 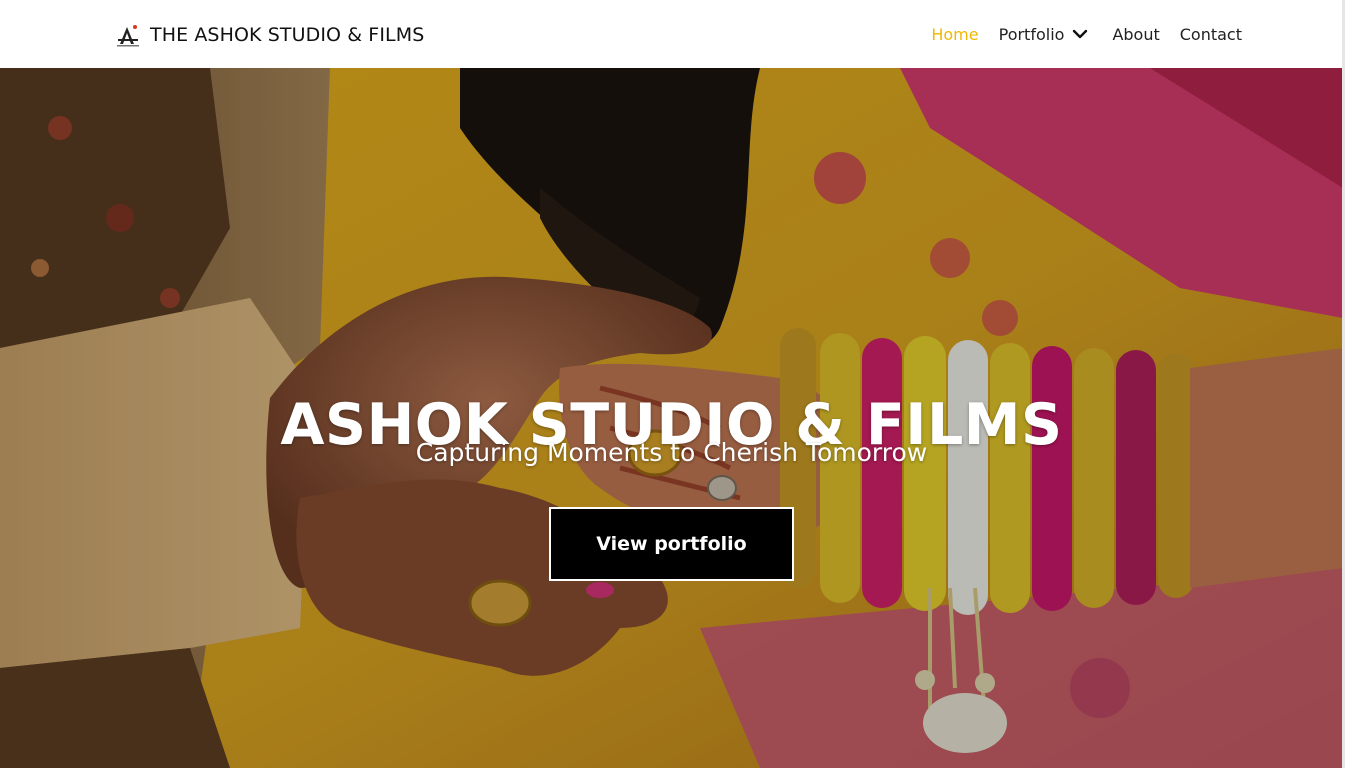 What do you see at coordinates (671, 452) in the screenshot?
I see `hero-subtitle: Capturing Moments to Cherish Tomorrow` at bounding box center [671, 452].